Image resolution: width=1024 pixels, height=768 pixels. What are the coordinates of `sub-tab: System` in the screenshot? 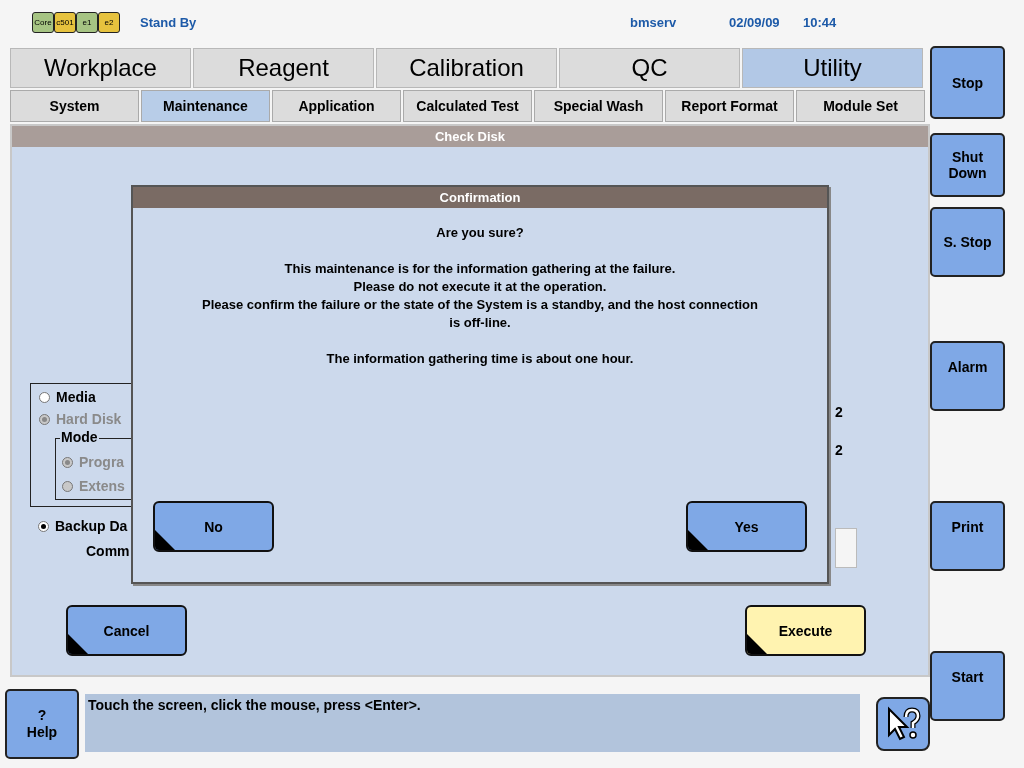 It's located at (74, 106).